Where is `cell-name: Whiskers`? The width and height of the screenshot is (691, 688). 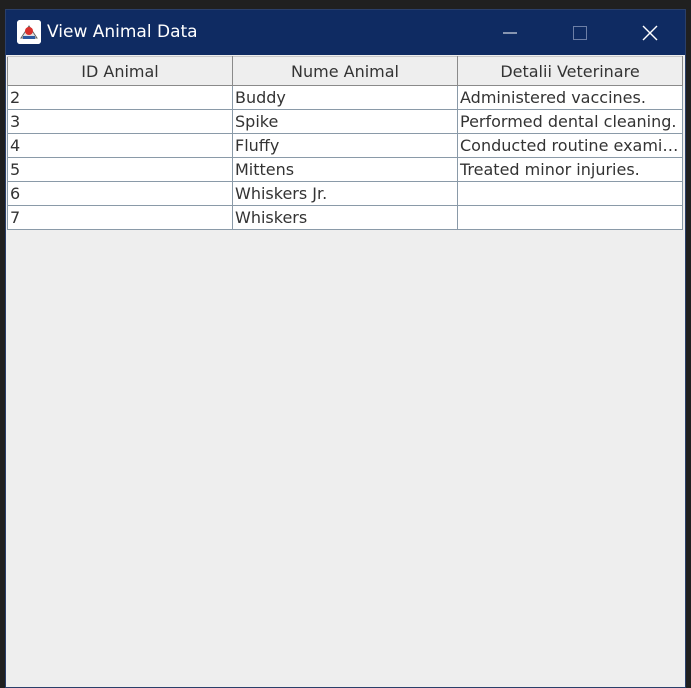 cell-name: Whiskers is located at coordinates (345, 217).